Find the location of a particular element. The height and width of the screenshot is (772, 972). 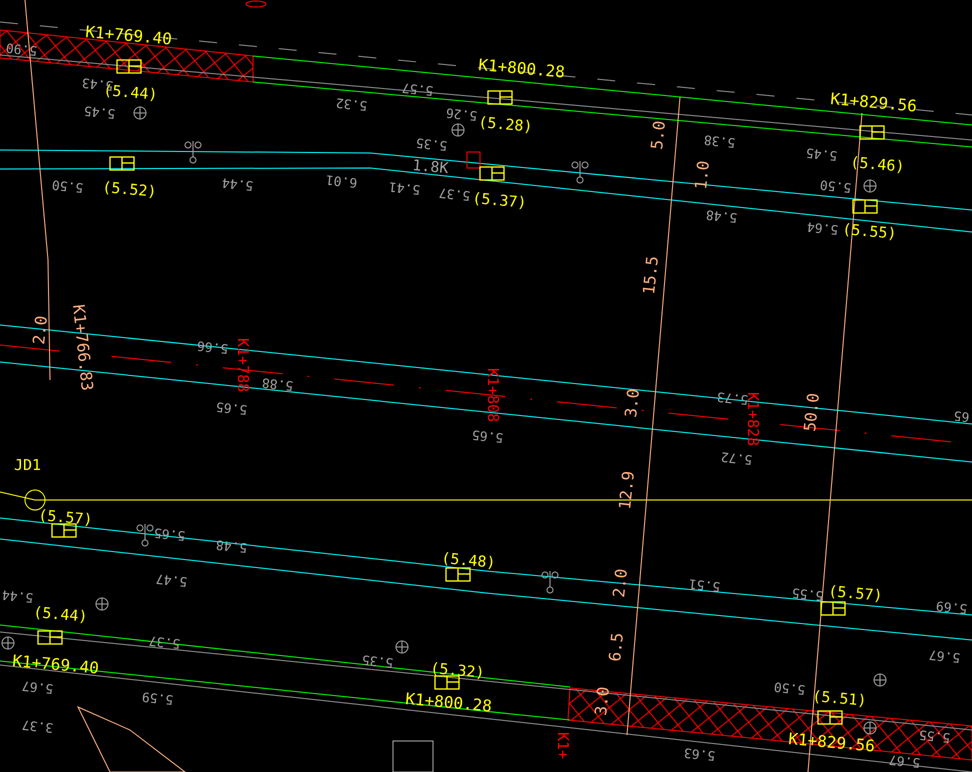

spot-height-label: 5.38 is located at coordinates (719, 140).